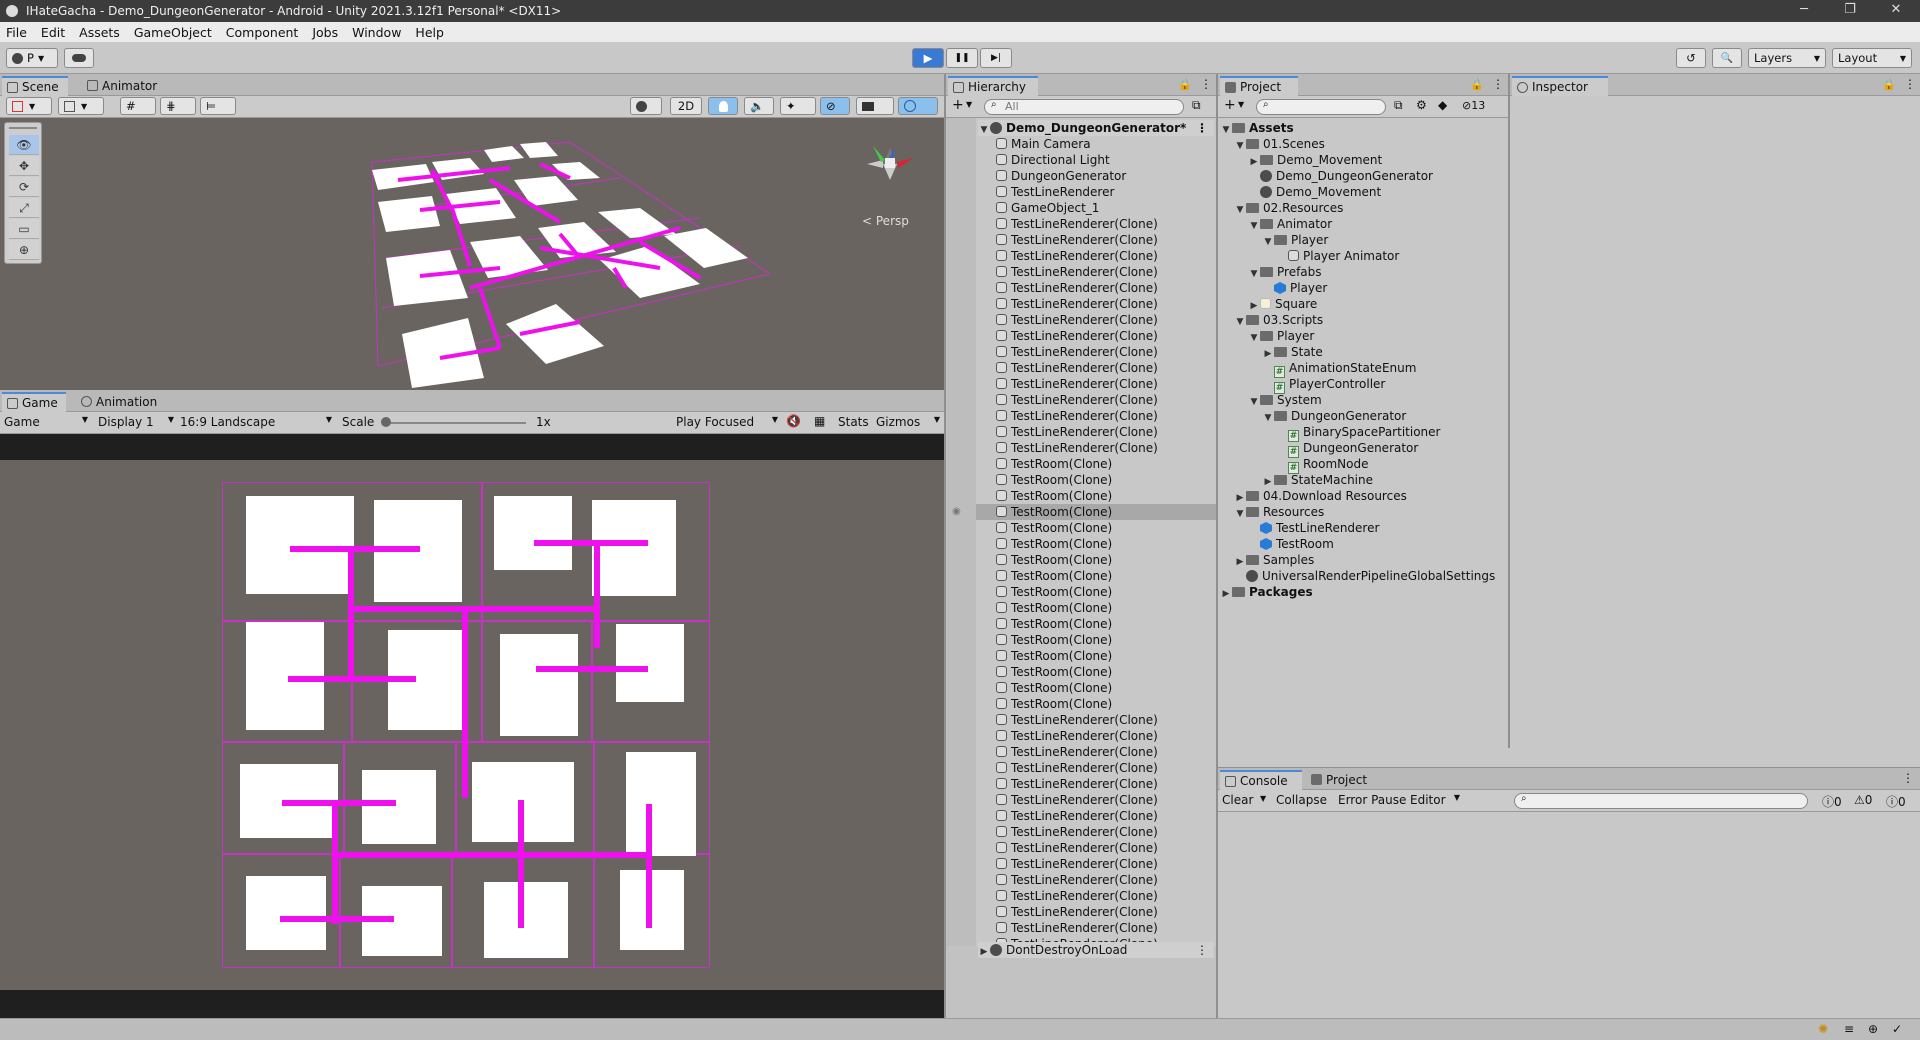 The width and height of the screenshot is (1920, 1040). What do you see at coordinates (1823, 1029) in the screenshot?
I see `lighting-progress-icon: ✺` at bounding box center [1823, 1029].